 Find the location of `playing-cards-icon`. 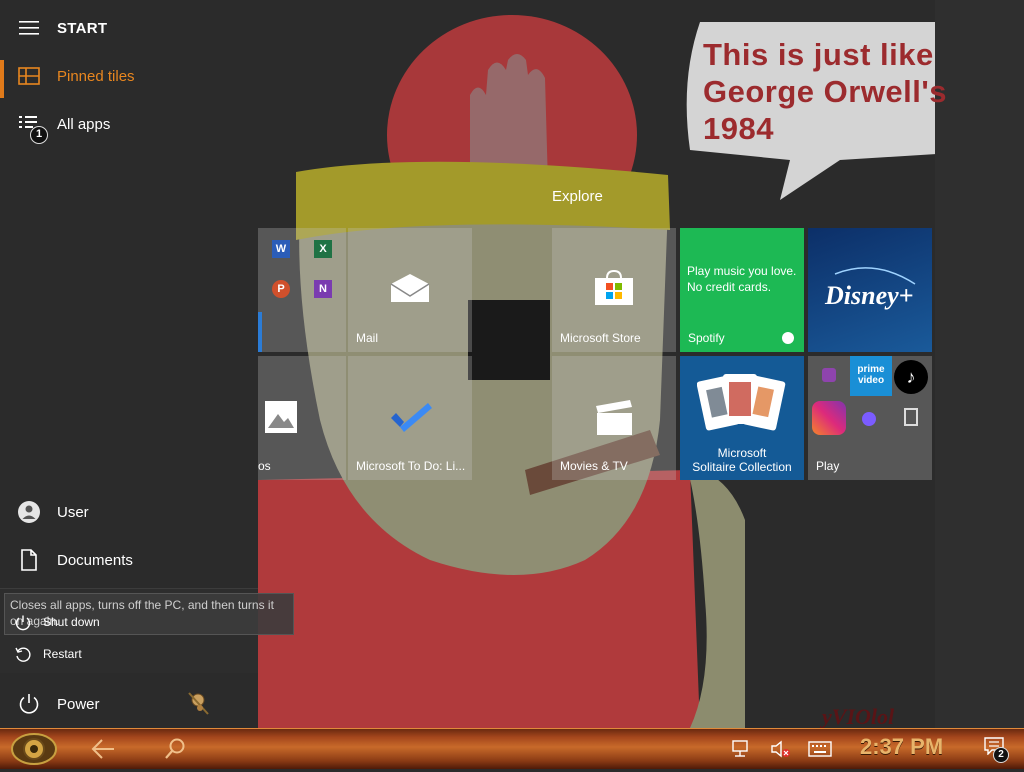

playing-cards-icon is located at coordinates (741, 402).